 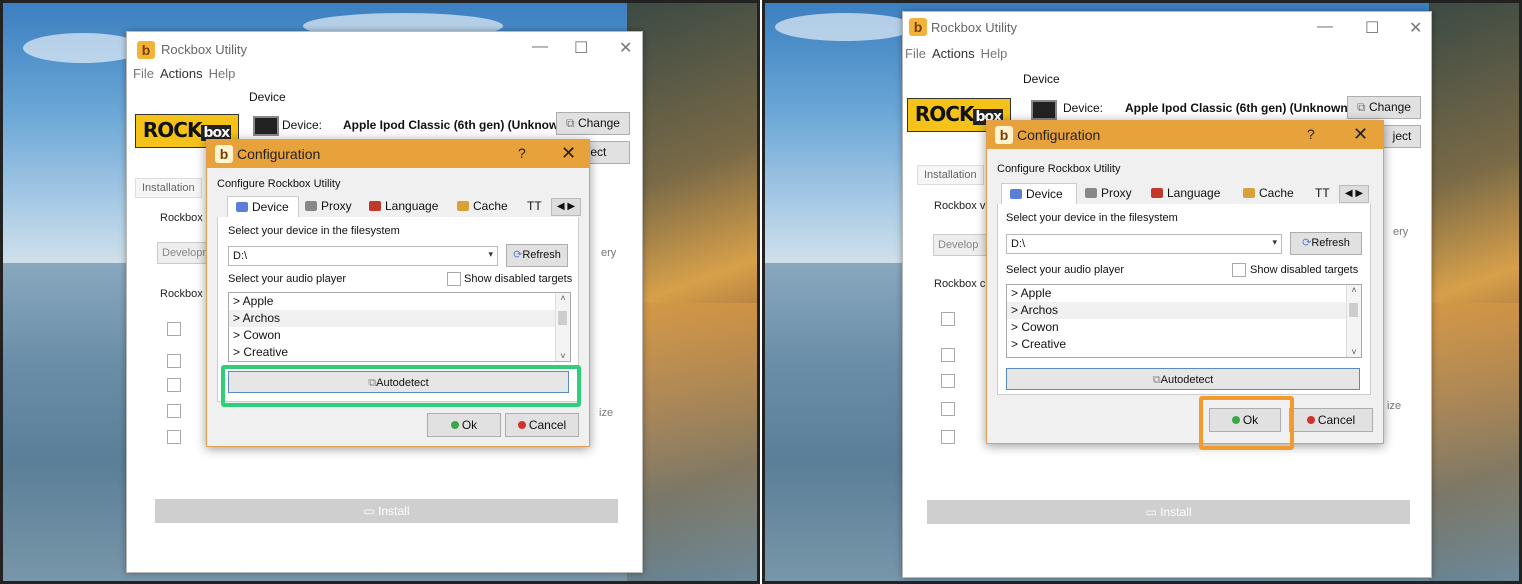 What do you see at coordinates (974, 27) in the screenshot?
I see `window-title: Rockbox Utility` at bounding box center [974, 27].